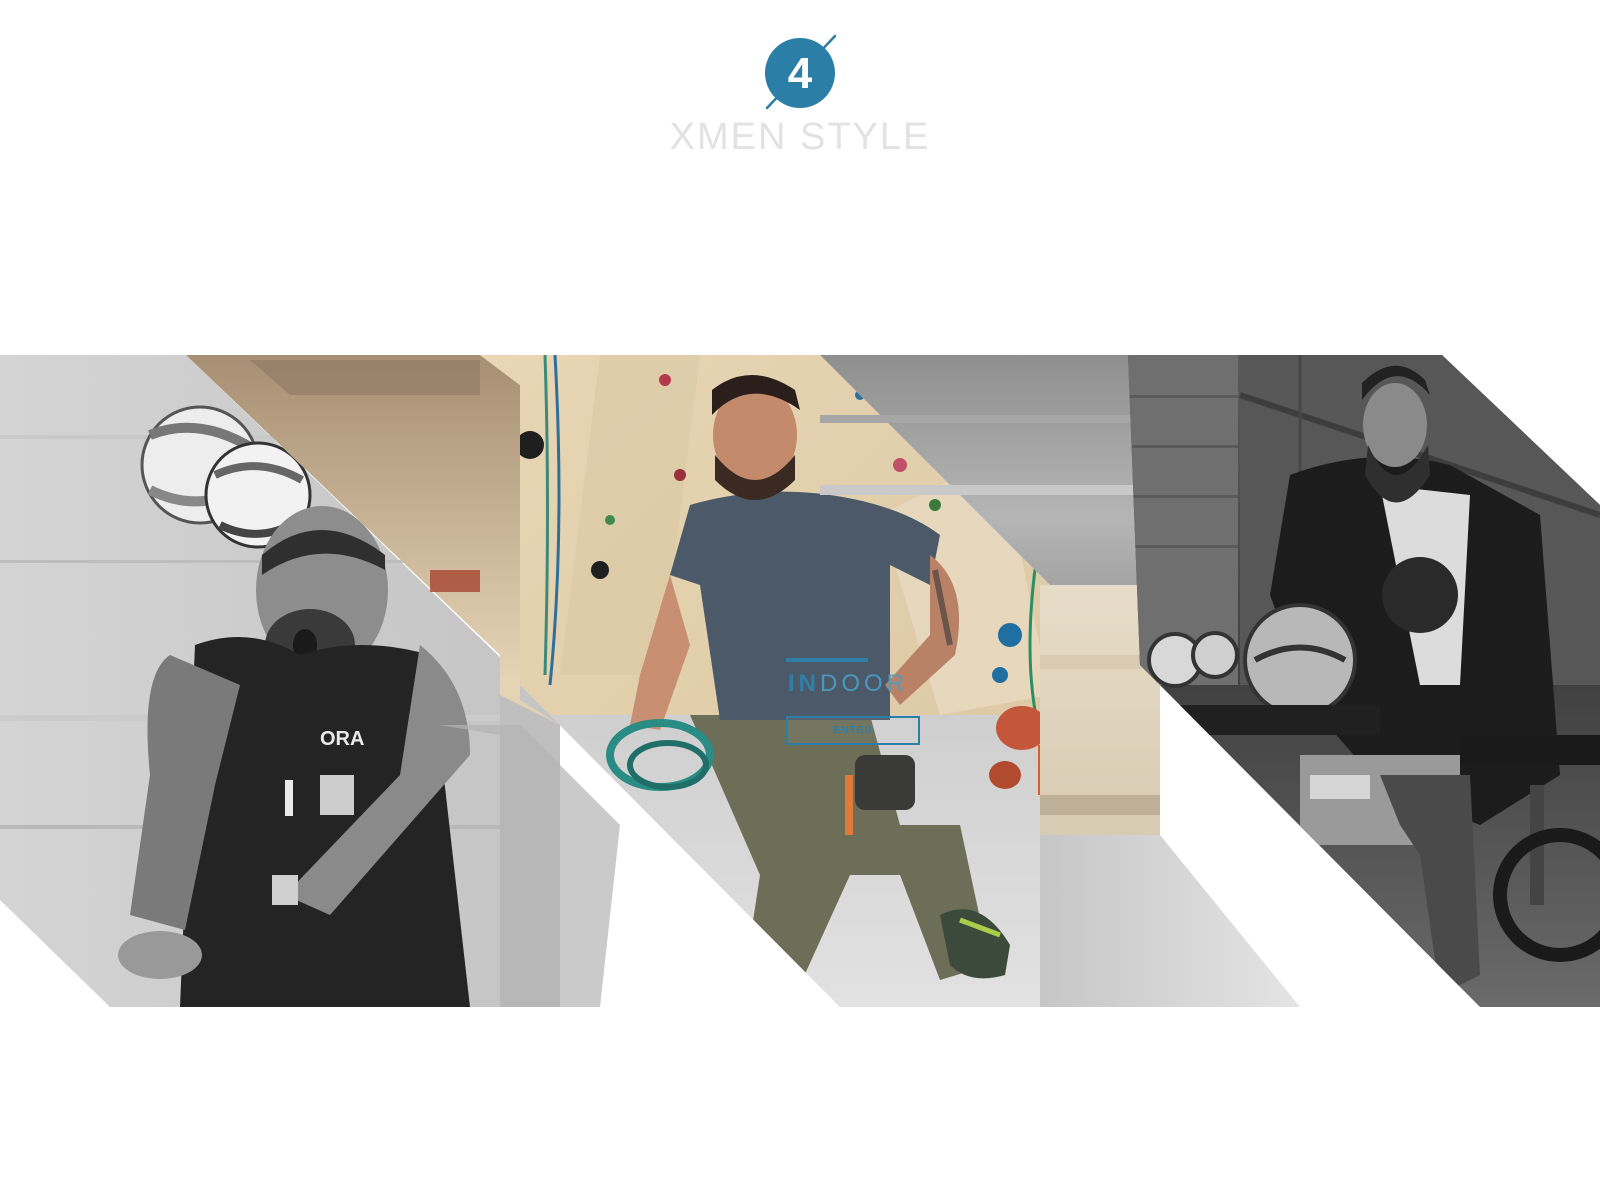  I want to click on feature-title: INDOOR, so click(848, 684).